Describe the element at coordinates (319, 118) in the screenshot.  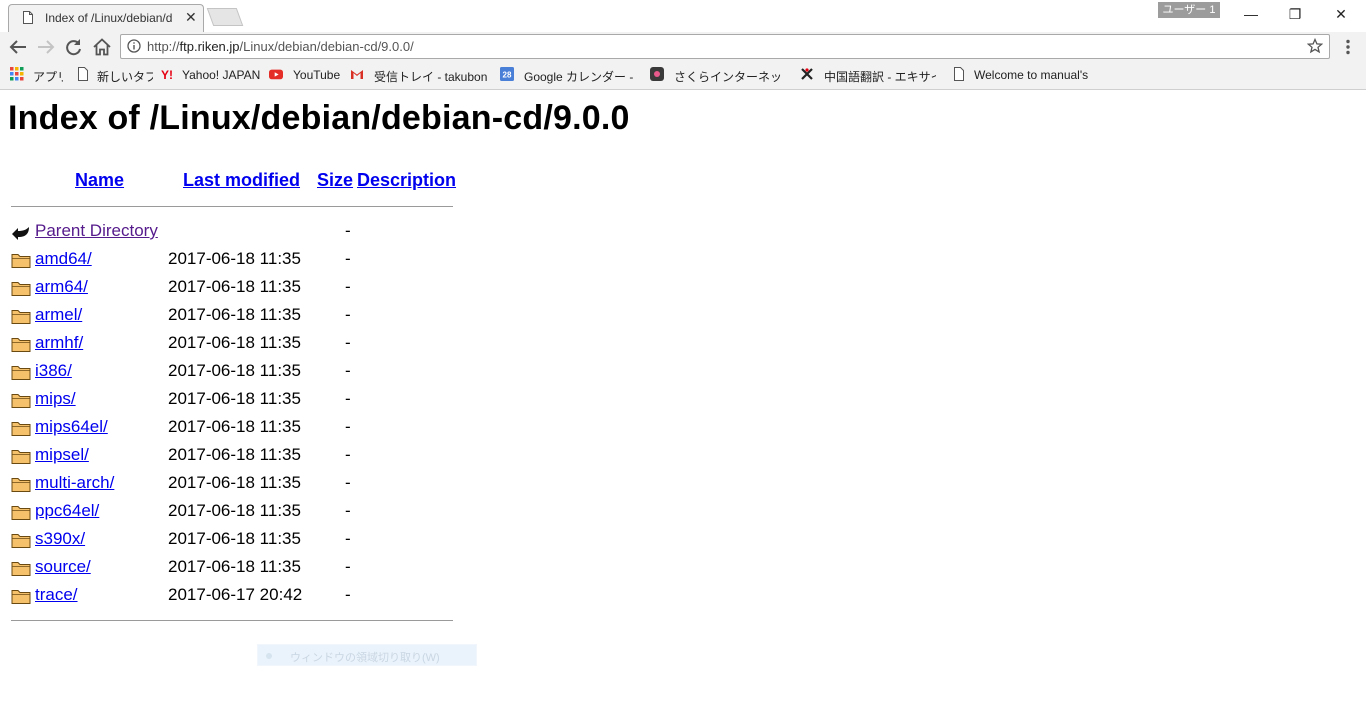
I see `page-title: Index of /Linux/debian/debian-cd/9.0.0` at that location.